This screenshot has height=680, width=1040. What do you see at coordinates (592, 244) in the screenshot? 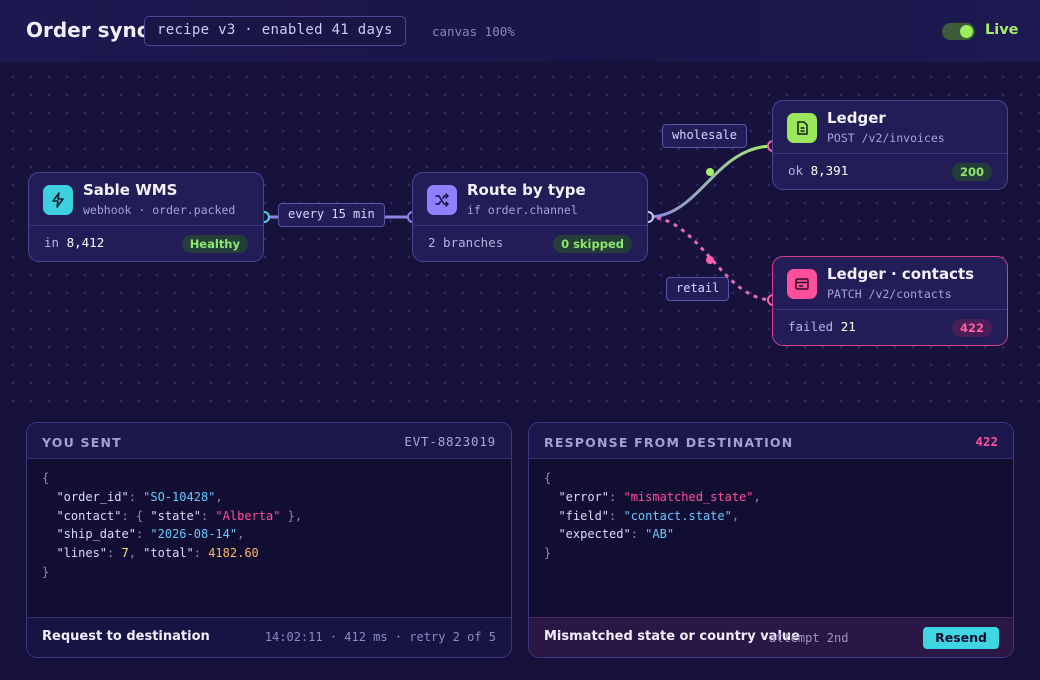
I see `status-badge: 0 skipped` at bounding box center [592, 244].